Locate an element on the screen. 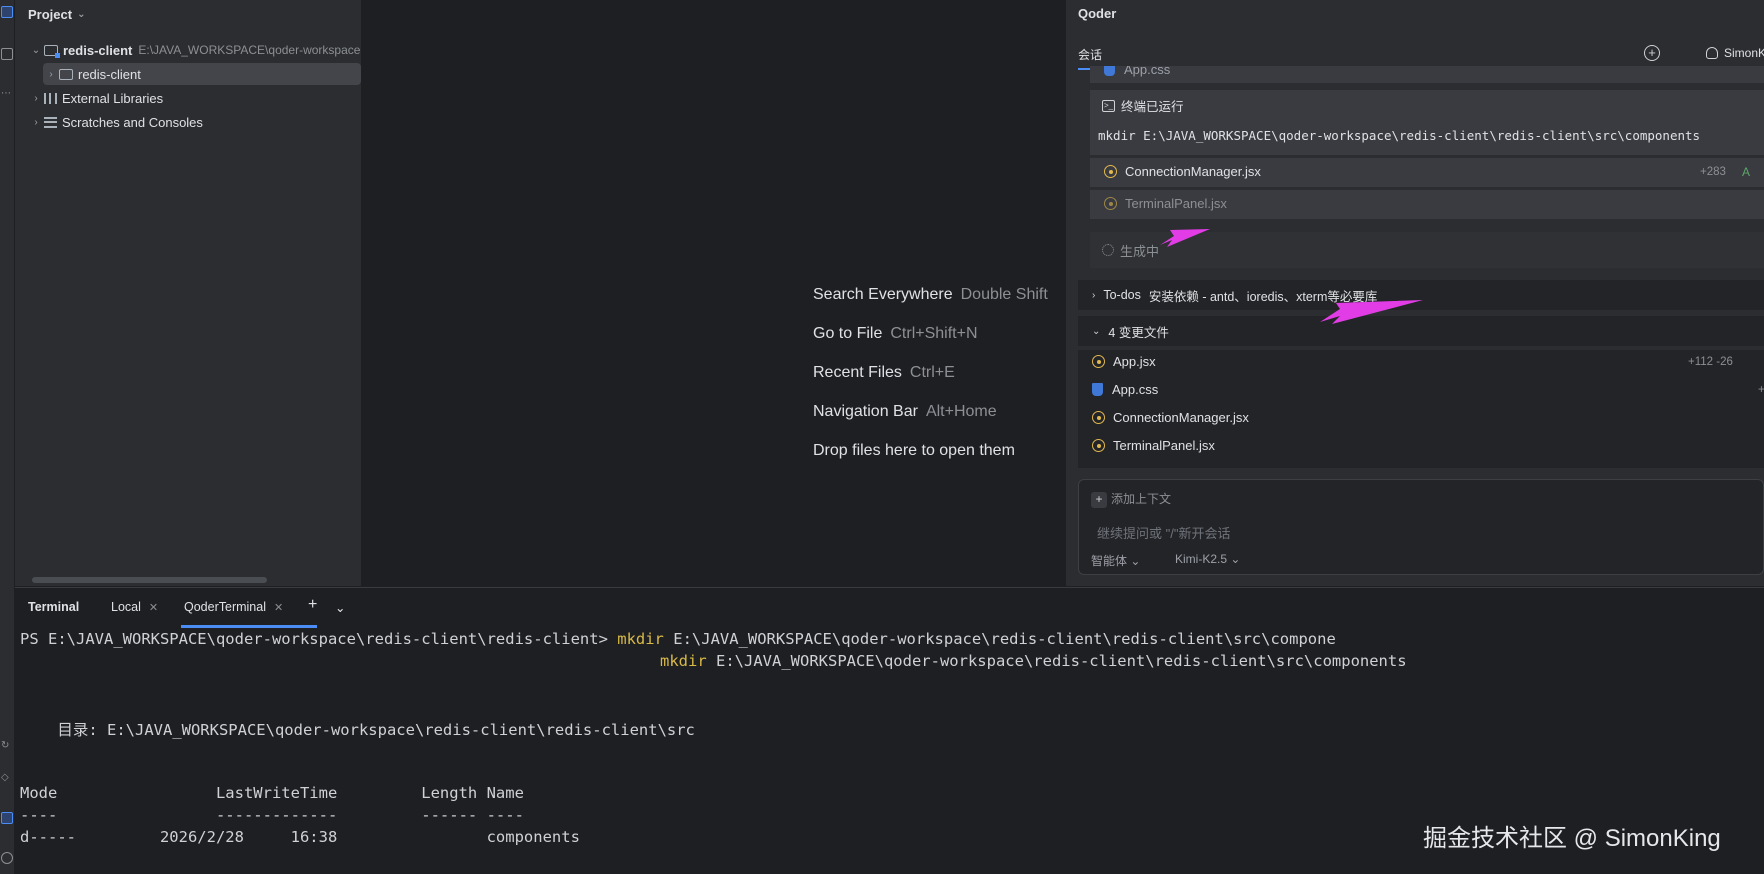 The width and height of the screenshot is (1764, 874). hint-action: Recent Files is located at coordinates (857, 372).